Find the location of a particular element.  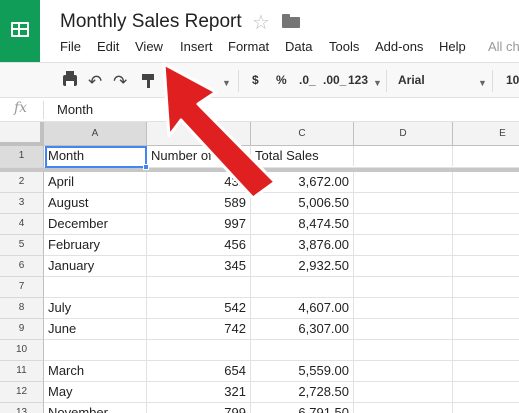

sheets-logo-icon is located at coordinates (20, 31).